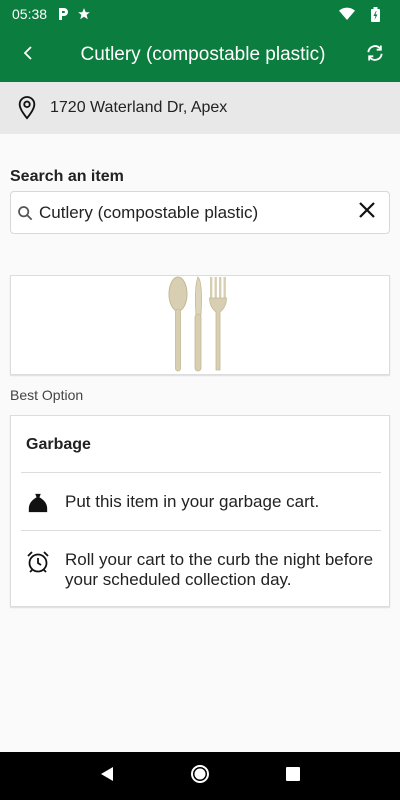 The image size is (400, 800). I want to click on back-button, so click(28, 55).